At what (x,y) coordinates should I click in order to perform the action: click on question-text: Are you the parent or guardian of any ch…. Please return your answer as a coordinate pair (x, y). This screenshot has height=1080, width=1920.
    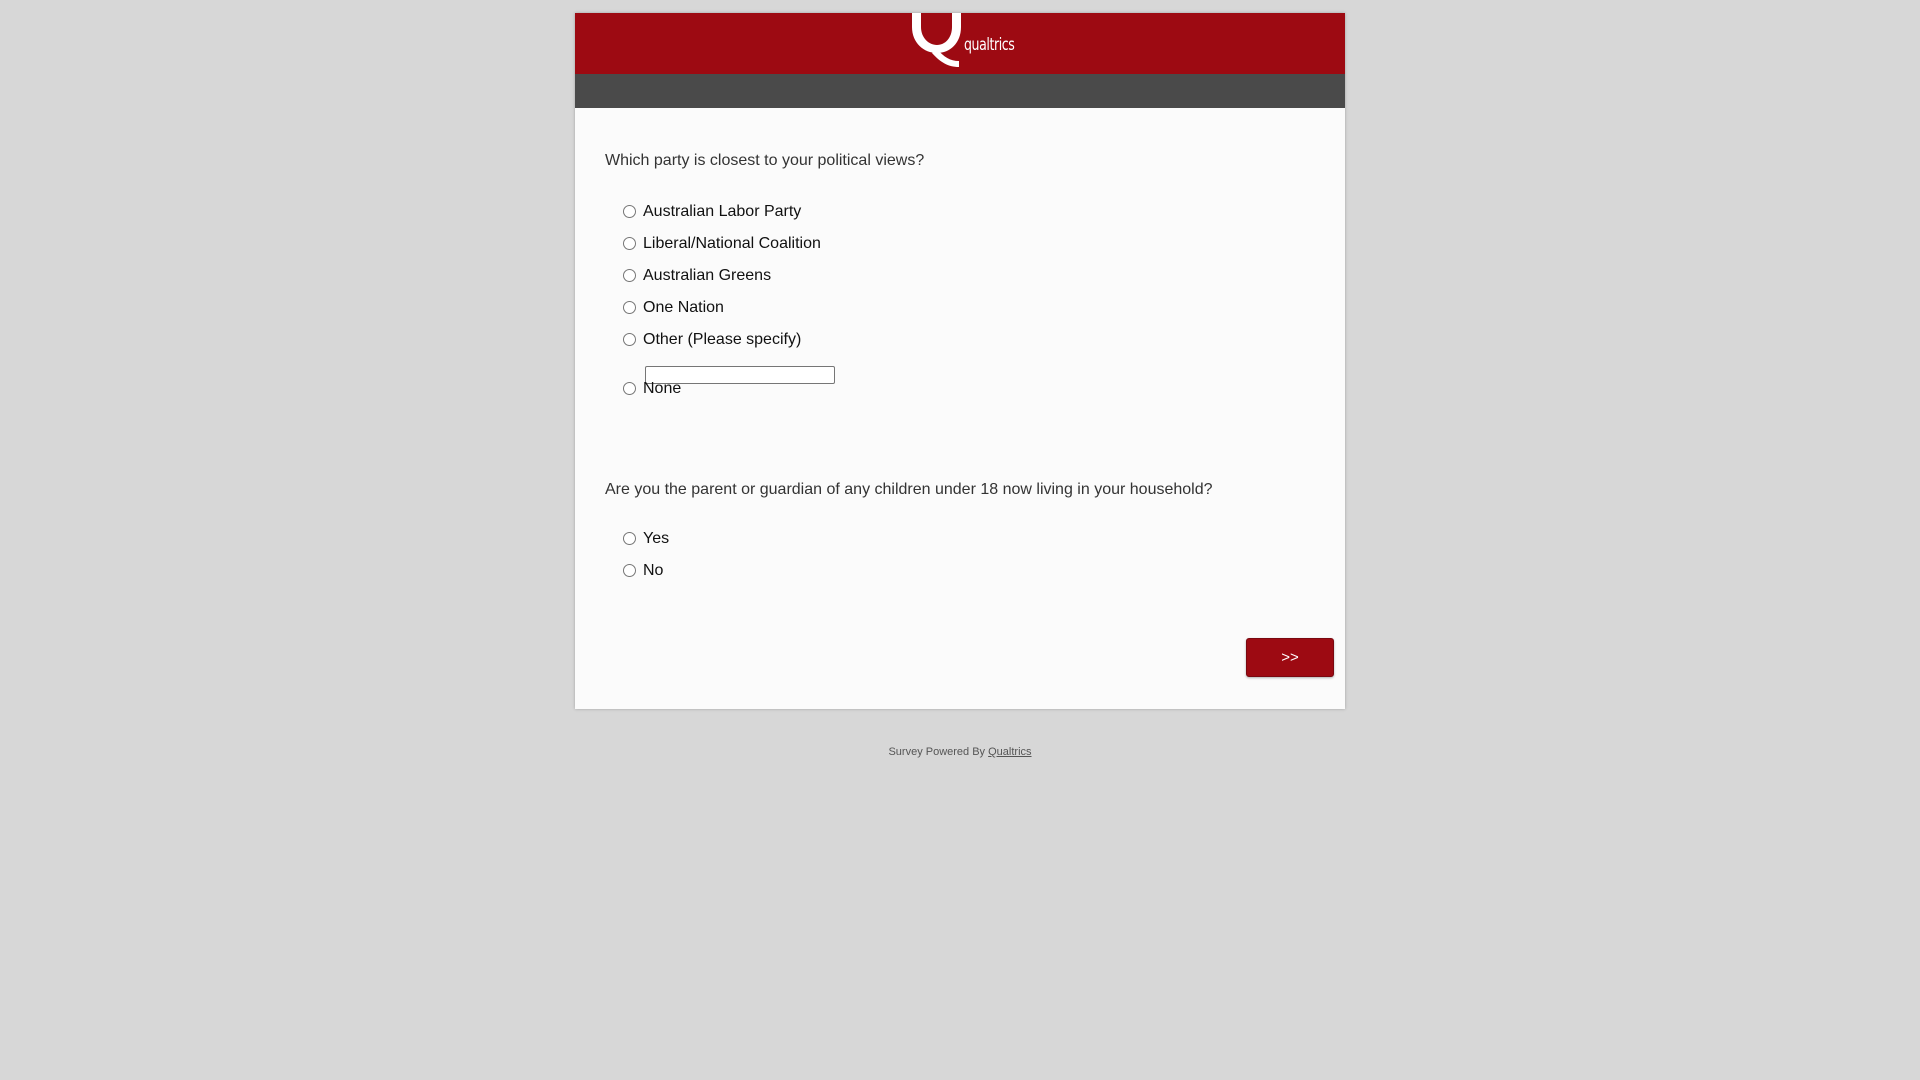
    Looking at the image, I should click on (909, 489).